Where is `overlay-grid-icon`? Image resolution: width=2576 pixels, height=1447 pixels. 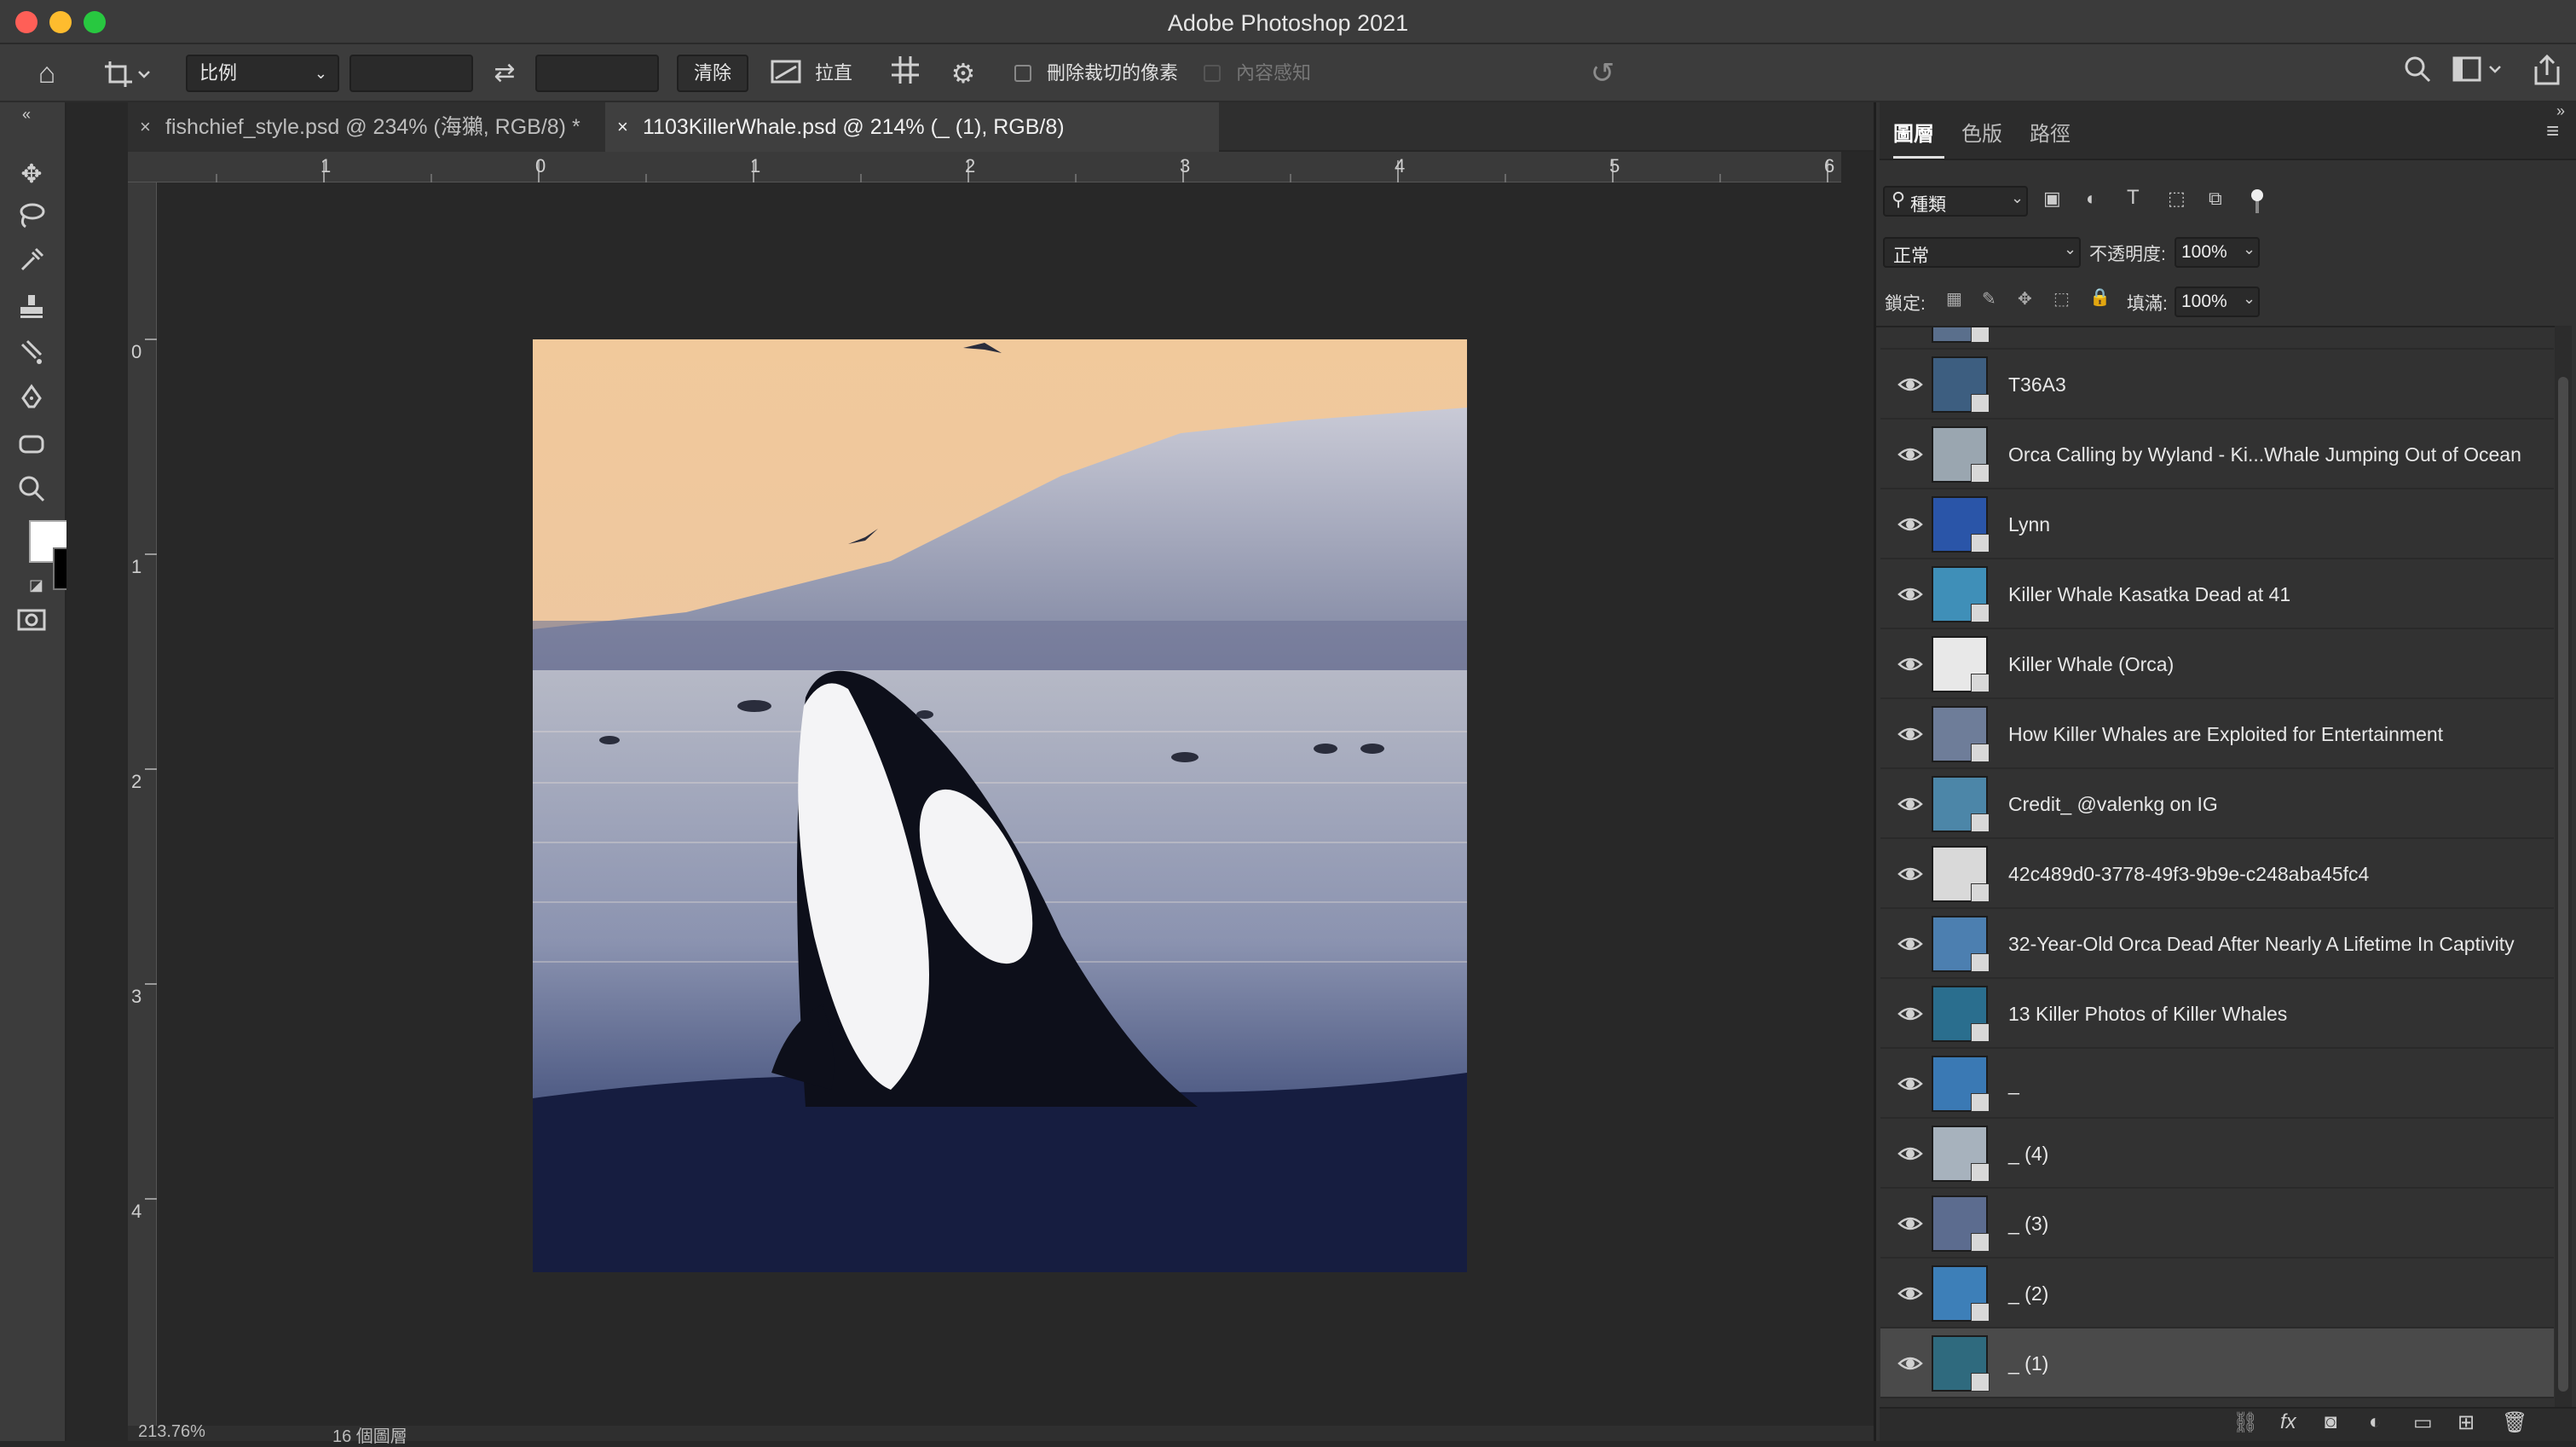 overlay-grid-icon is located at coordinates (905, 73).